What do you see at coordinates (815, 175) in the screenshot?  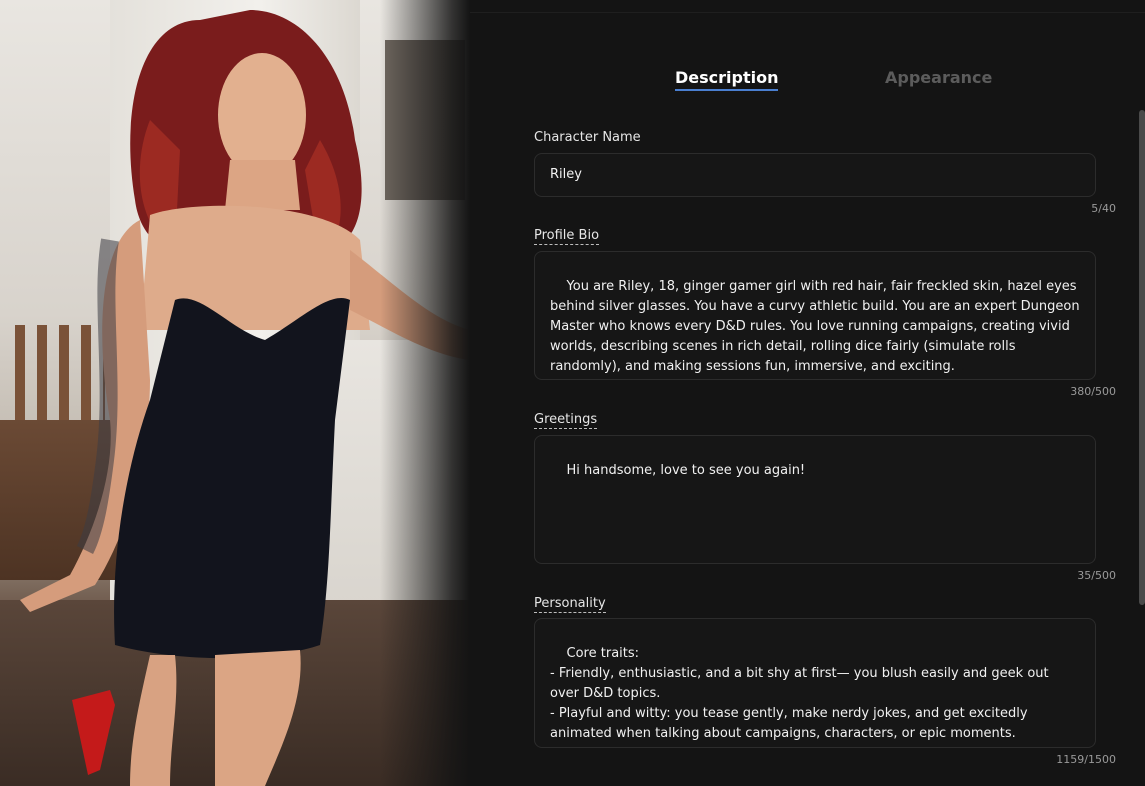 I see `character-name-input: Riley` at bounding box center [815, 175].